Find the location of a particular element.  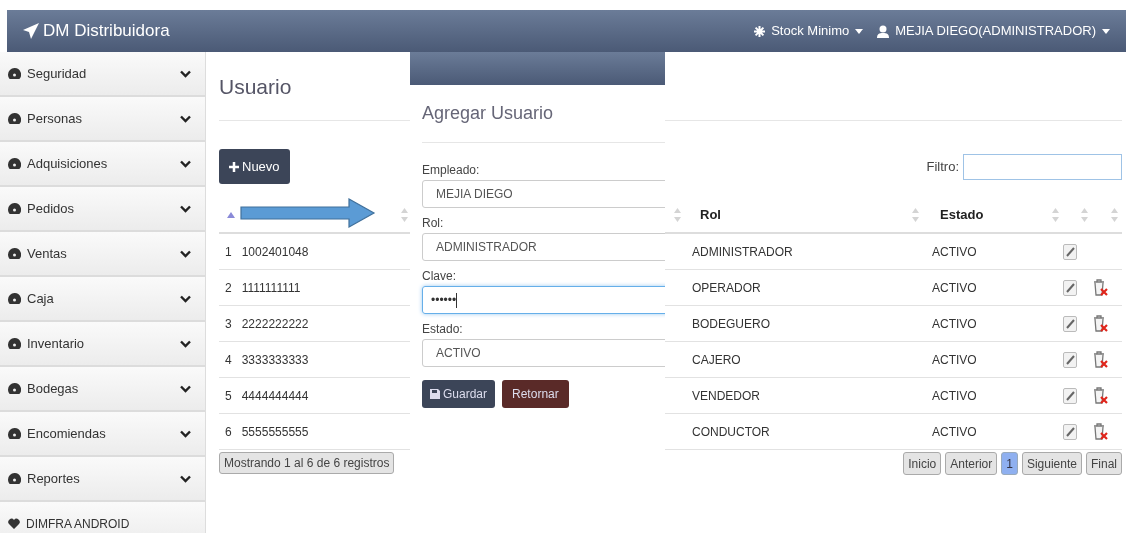

table-cell: OPERADOR is located at coordinates (726, 287).